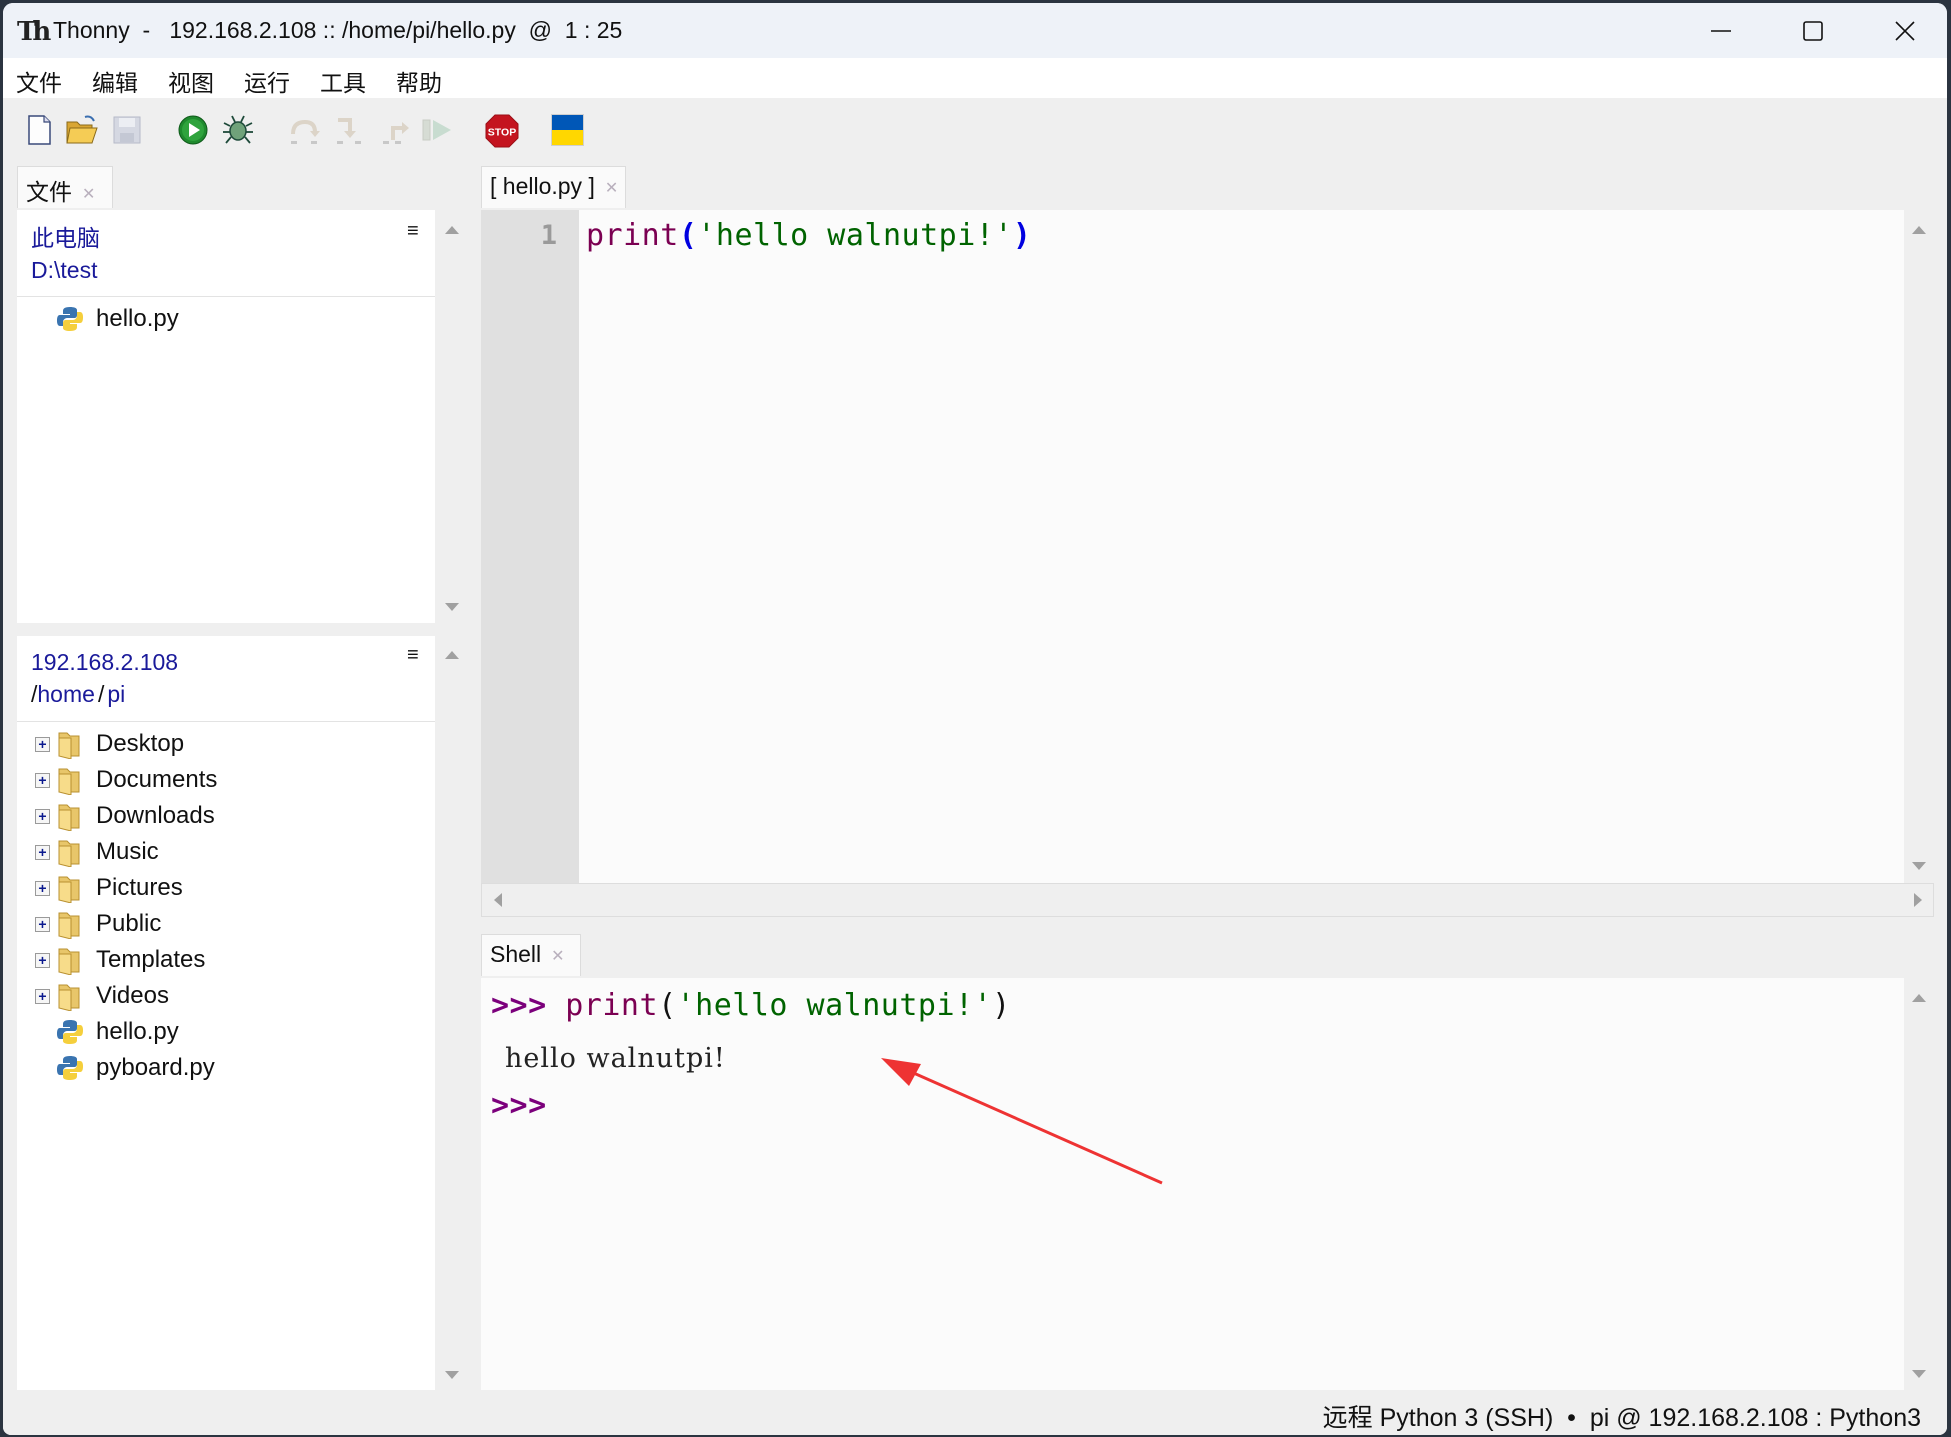 The width and height of the screenshot is (1951, 1437). What do you see at coordinates (419, 81) in the screenshot?
I see `menu-help: 帮助` at bounding box center [419, 81].